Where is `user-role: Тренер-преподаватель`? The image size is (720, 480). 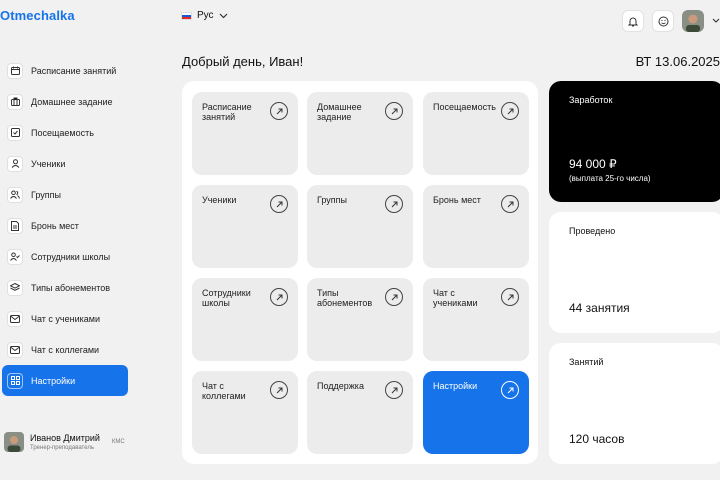
user-role: Тренер-преподаватель is located at coordinates (62, 448).